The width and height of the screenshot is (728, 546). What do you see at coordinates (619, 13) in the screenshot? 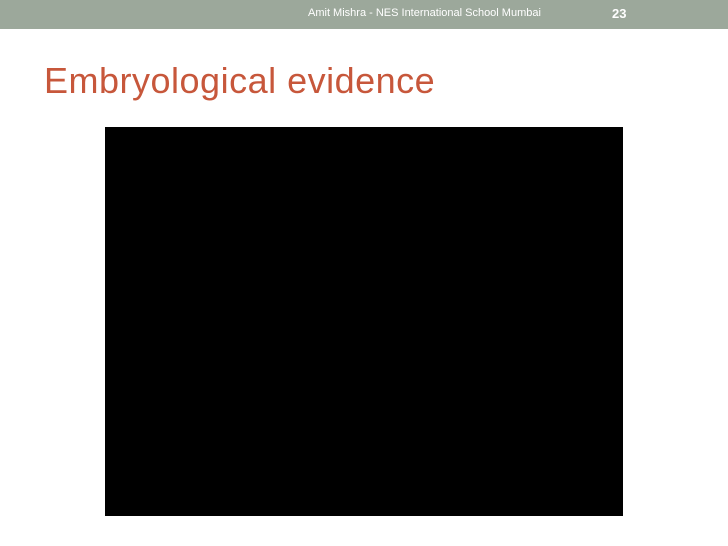
I see `slide-number: 23` at bounding box center [619, 13].